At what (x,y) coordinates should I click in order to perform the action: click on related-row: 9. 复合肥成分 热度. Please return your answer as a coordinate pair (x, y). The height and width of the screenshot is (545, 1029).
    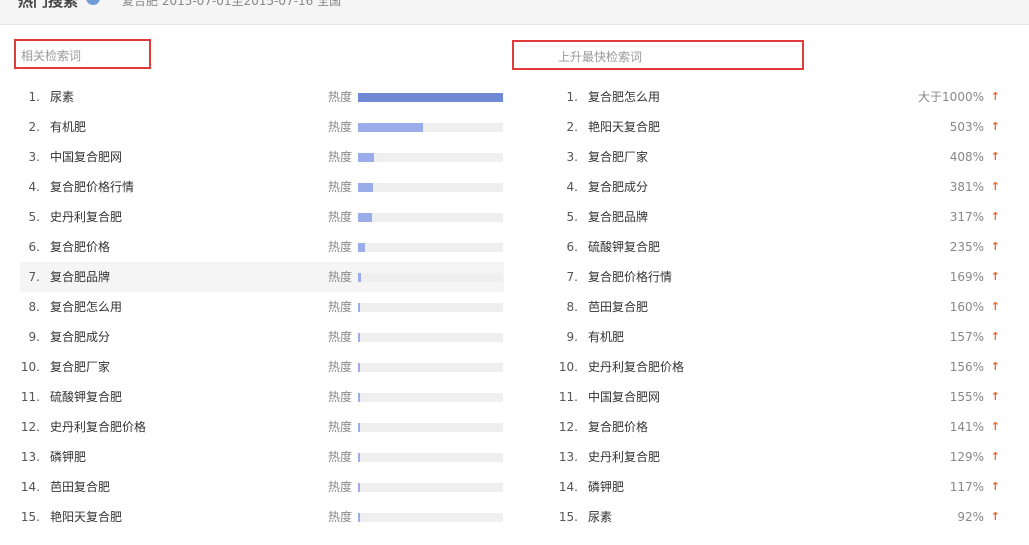
    Looking at the image, I should click on (262, 337).